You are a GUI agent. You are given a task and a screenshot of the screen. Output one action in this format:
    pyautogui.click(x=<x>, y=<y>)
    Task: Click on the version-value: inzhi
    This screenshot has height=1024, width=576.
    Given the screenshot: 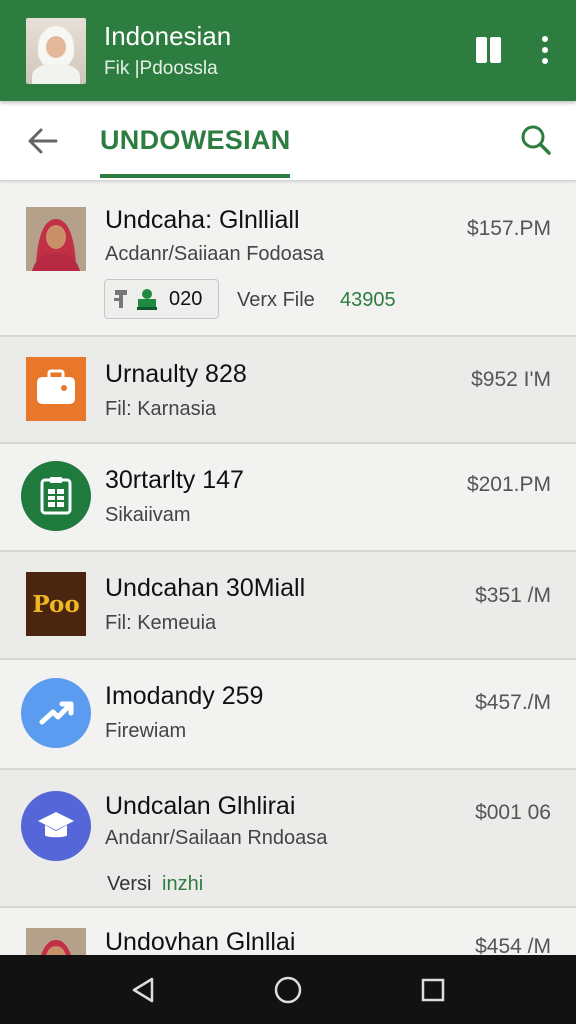 What is the action you would take?
    pyautogui.click(x=183, y=884)
    